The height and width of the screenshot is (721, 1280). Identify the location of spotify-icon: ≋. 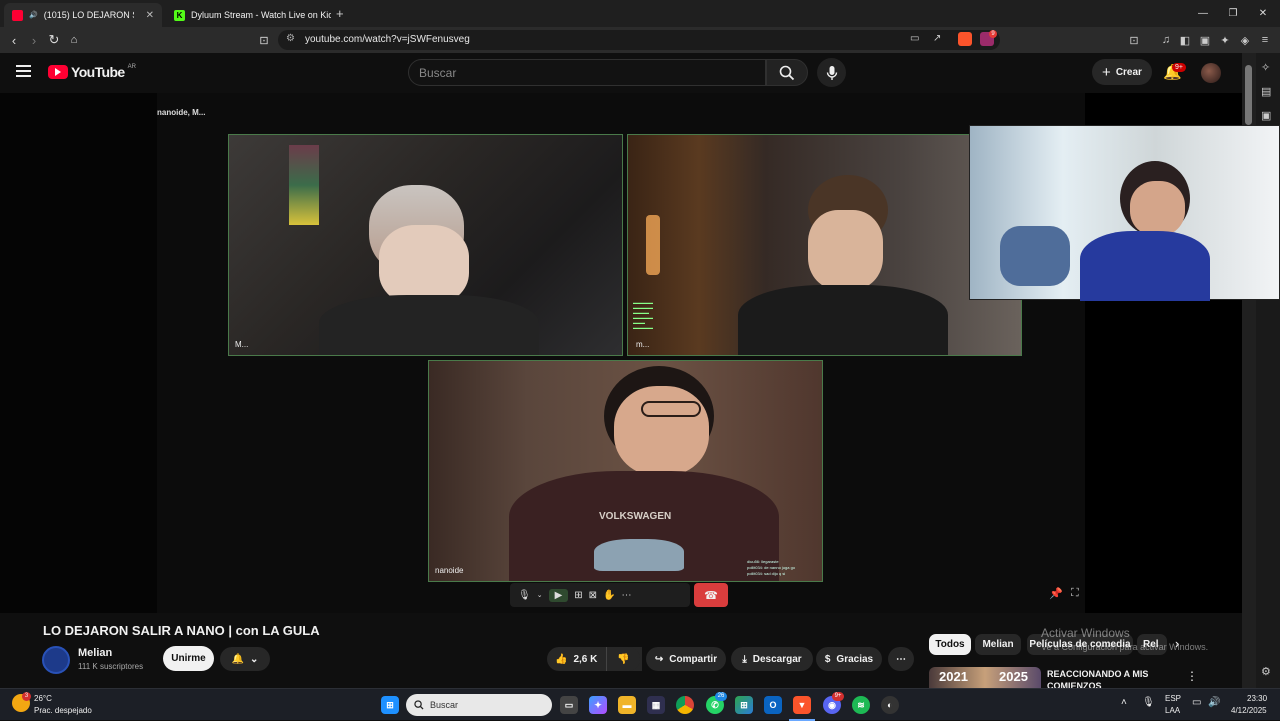
(861, 705).